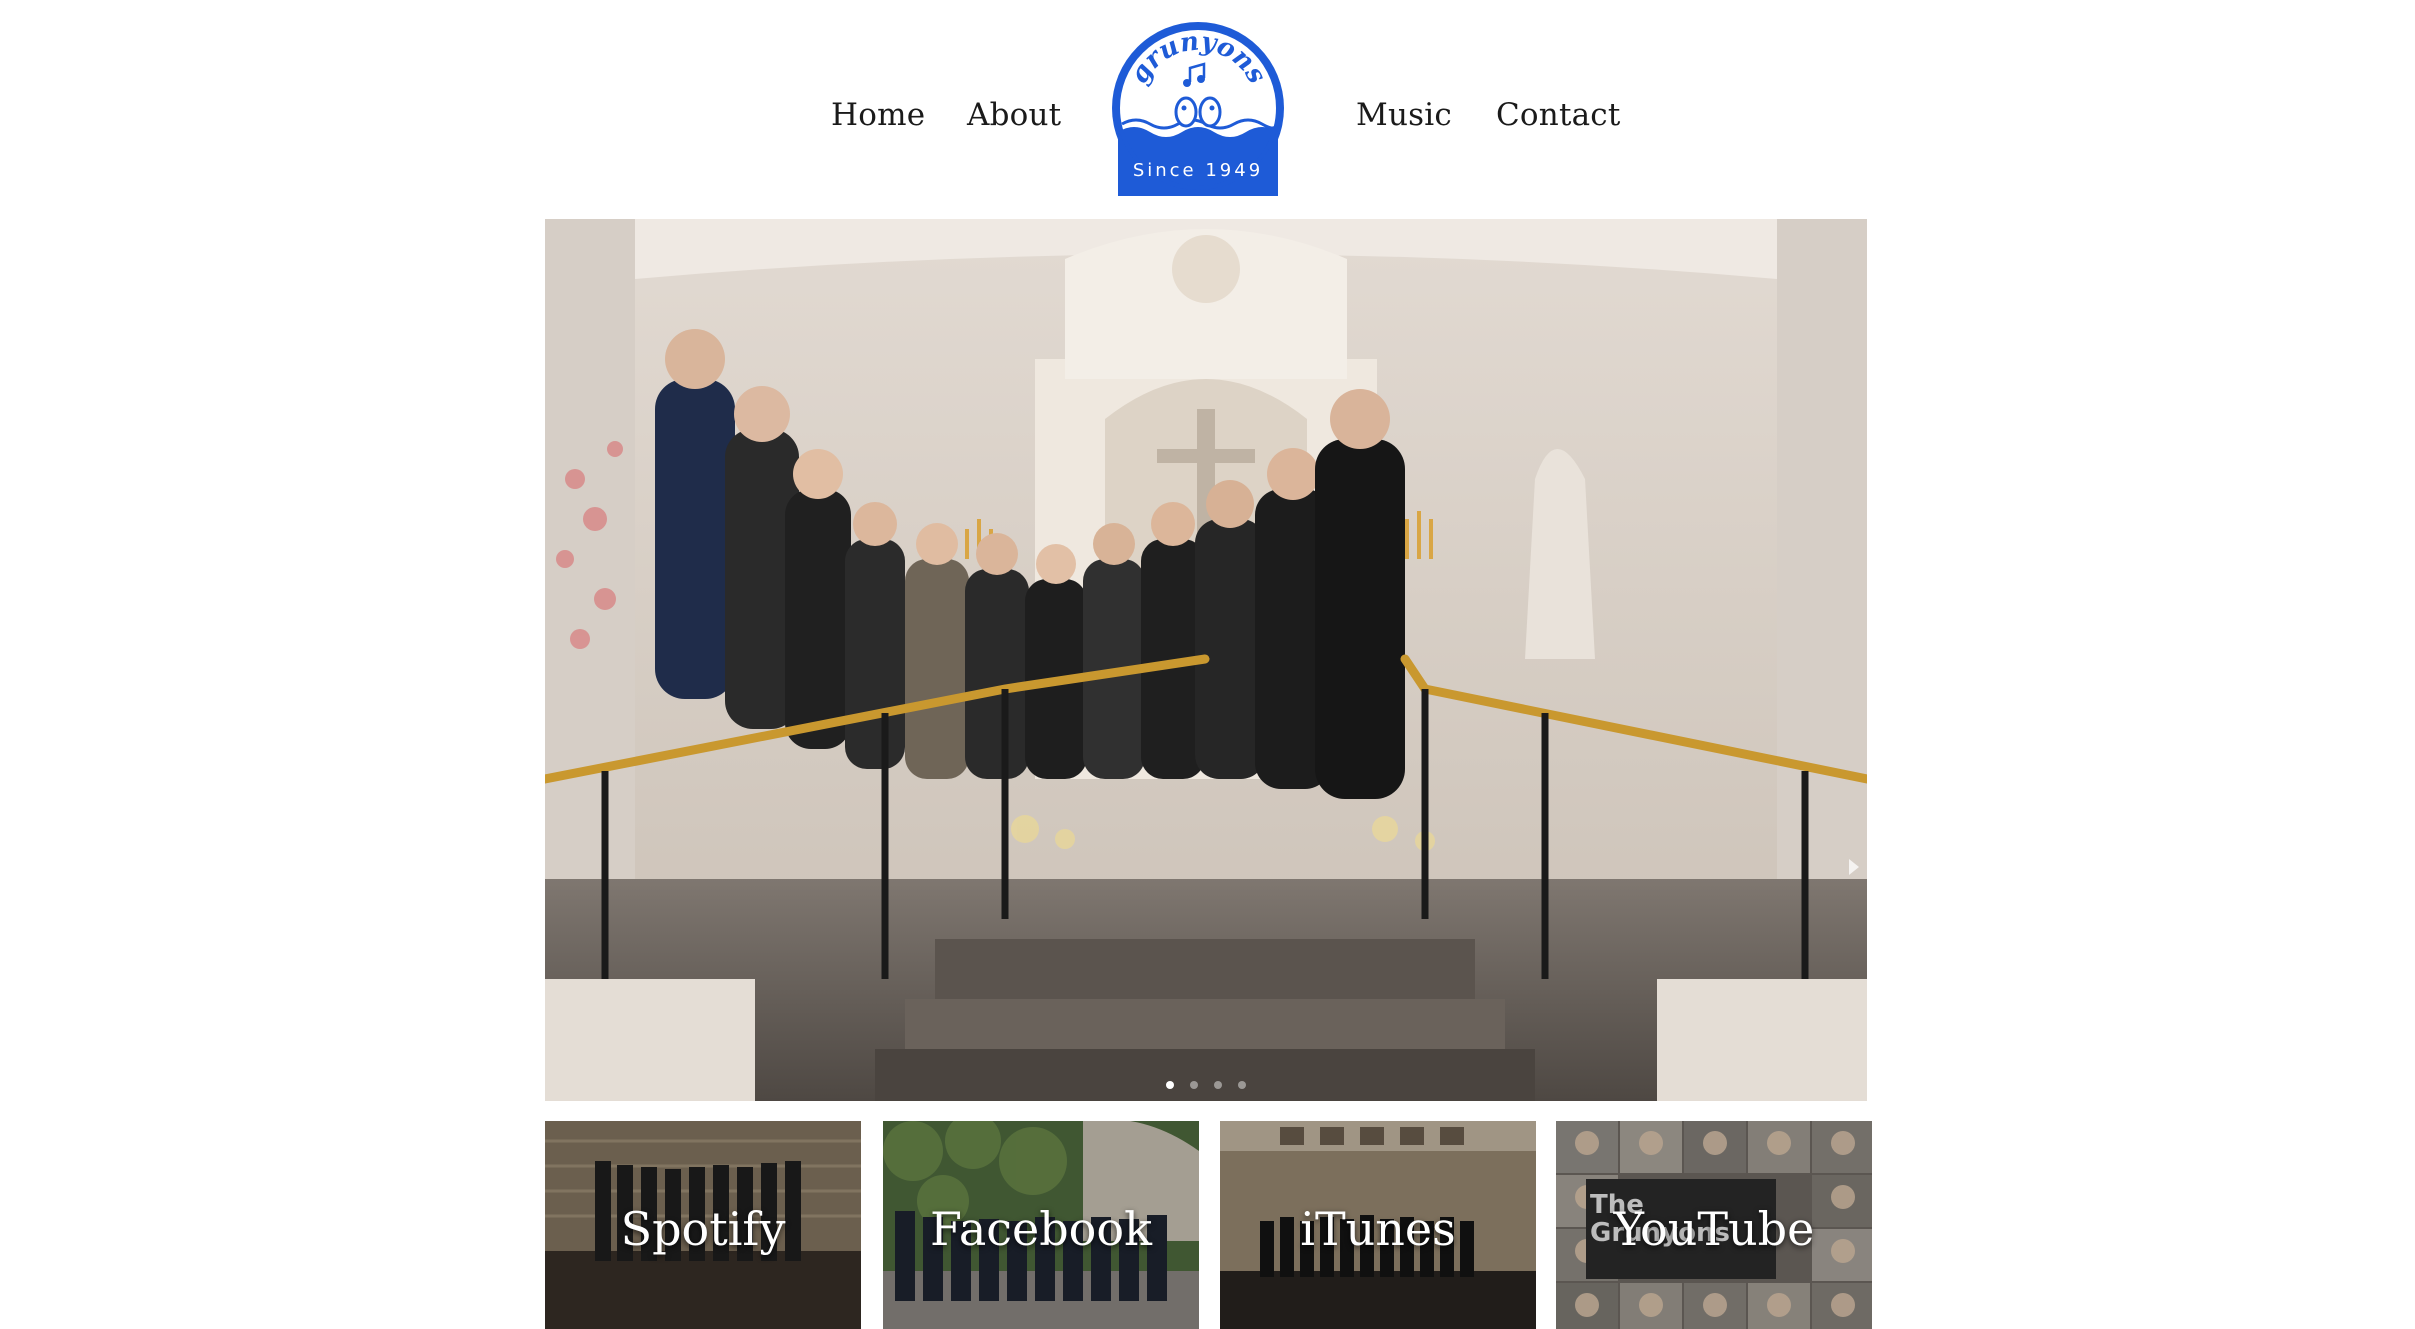  What do you see at coordinates (1558, 115) in the screenshot?
I see `nav-contact-link: Contact` at bounding box center [1558, 115].